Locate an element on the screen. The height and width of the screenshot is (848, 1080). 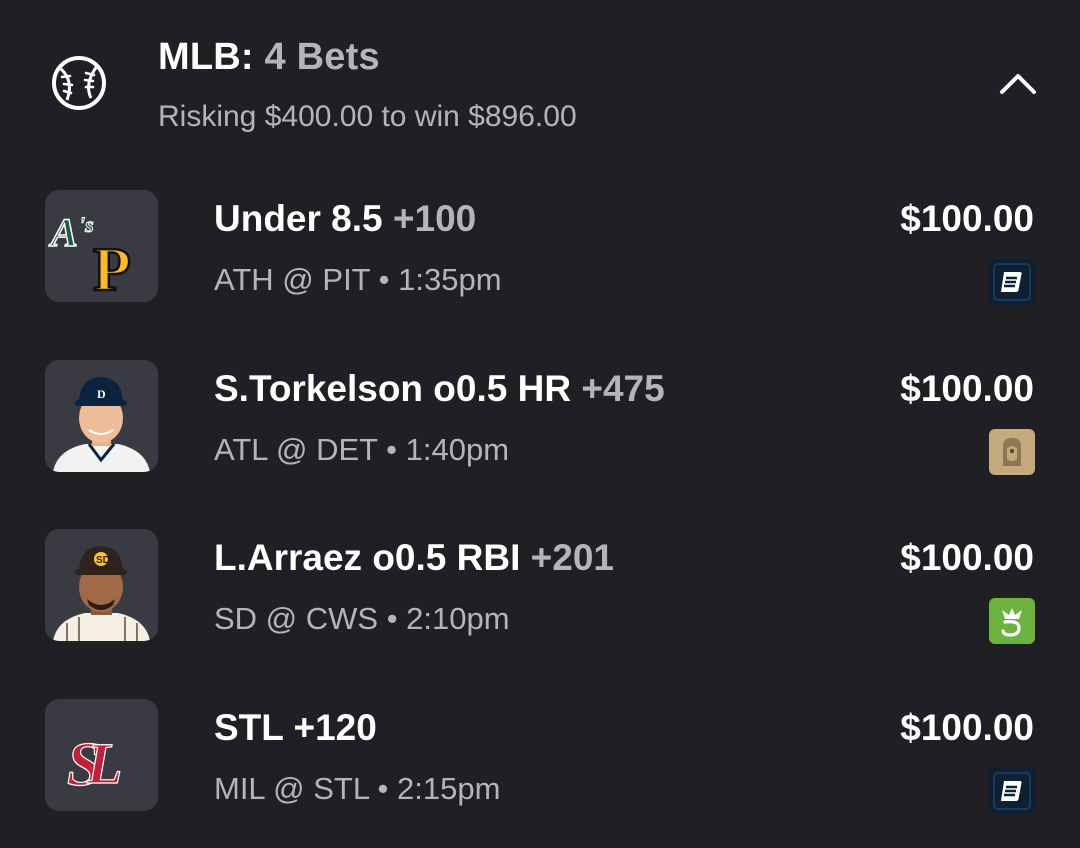
selection-text: STL +120 is located at coordinates (295, 727).